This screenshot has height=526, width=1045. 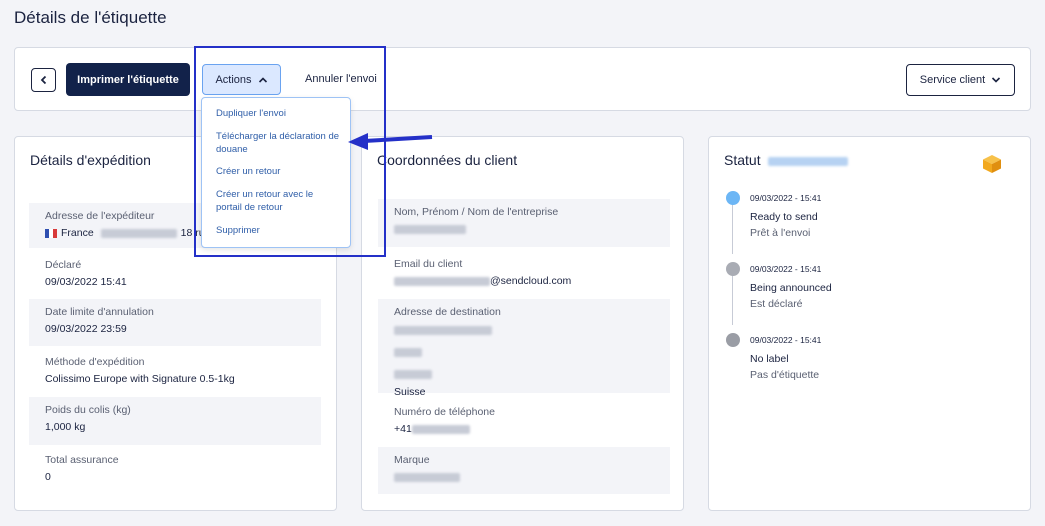 I want to click on customer-name-field: Nom, Prénom / Nom de l'entreprise, so click(x=524, y=223).